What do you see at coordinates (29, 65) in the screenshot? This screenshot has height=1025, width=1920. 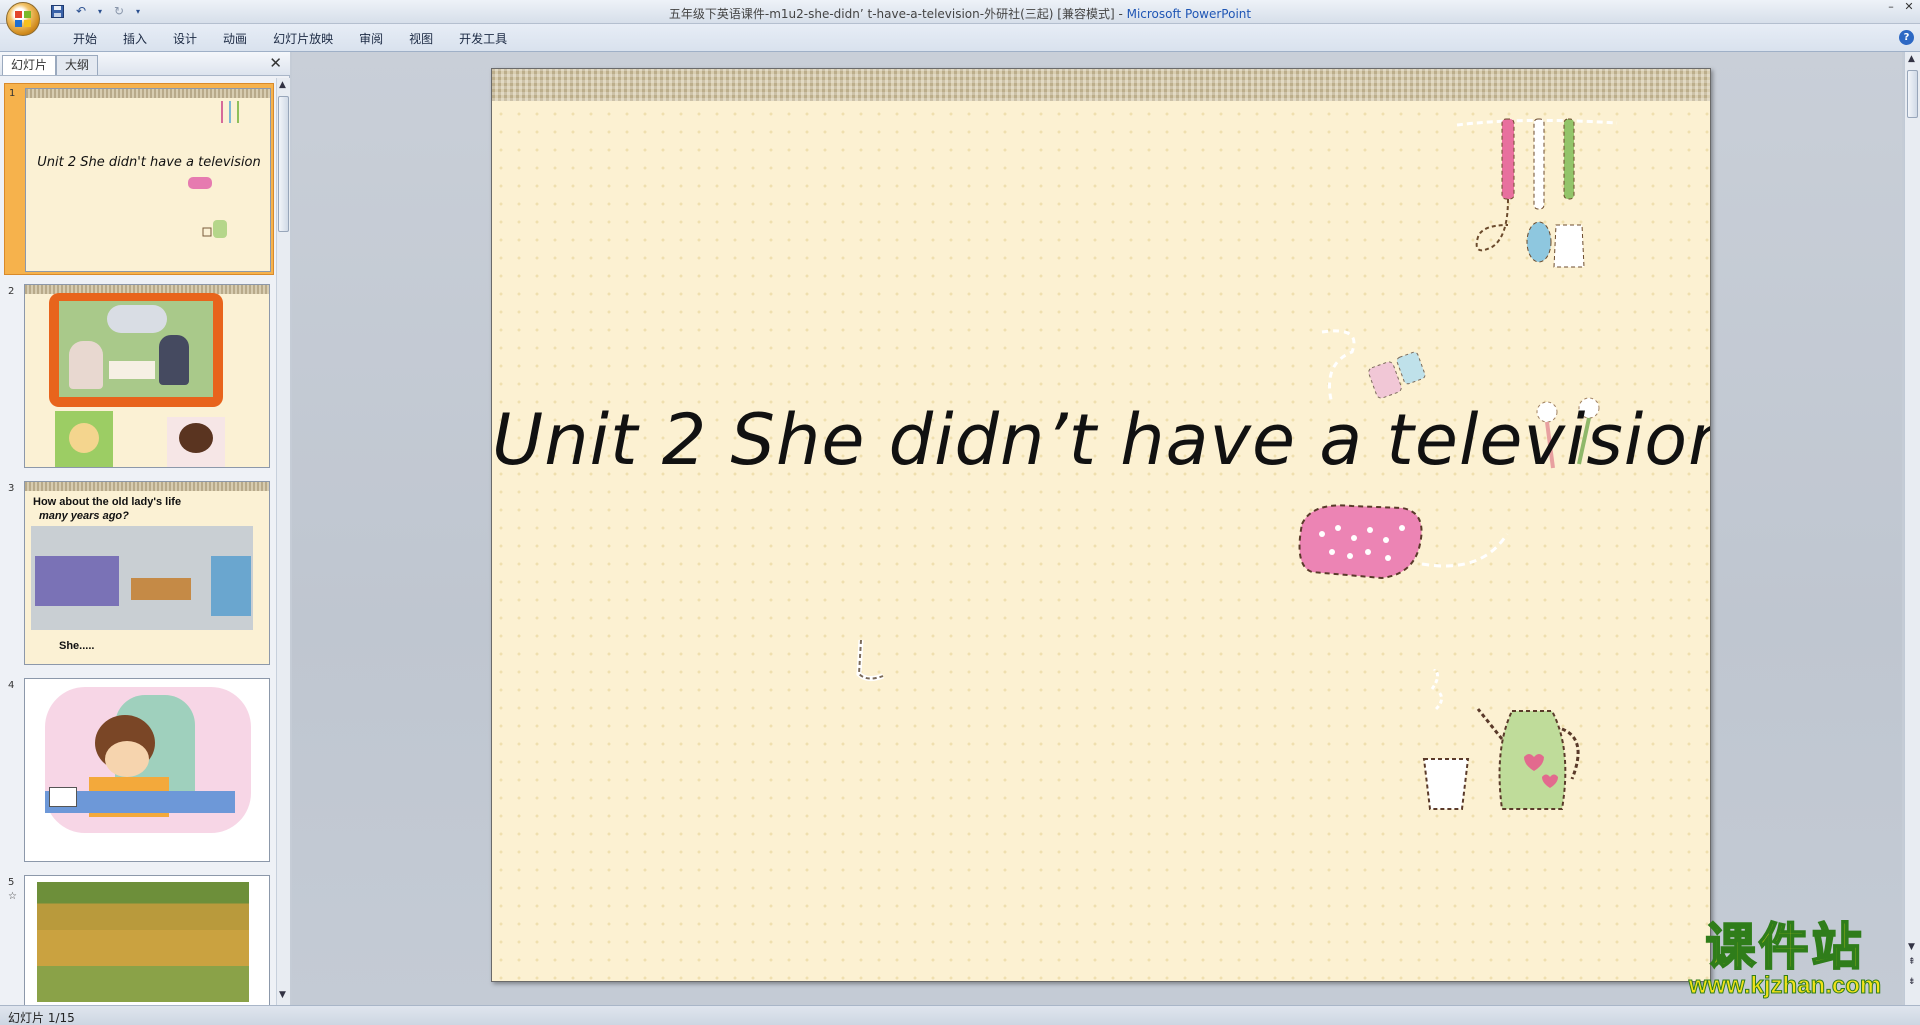 I see `tab-slides: 幻灯片` at bounding box center [29, 65].